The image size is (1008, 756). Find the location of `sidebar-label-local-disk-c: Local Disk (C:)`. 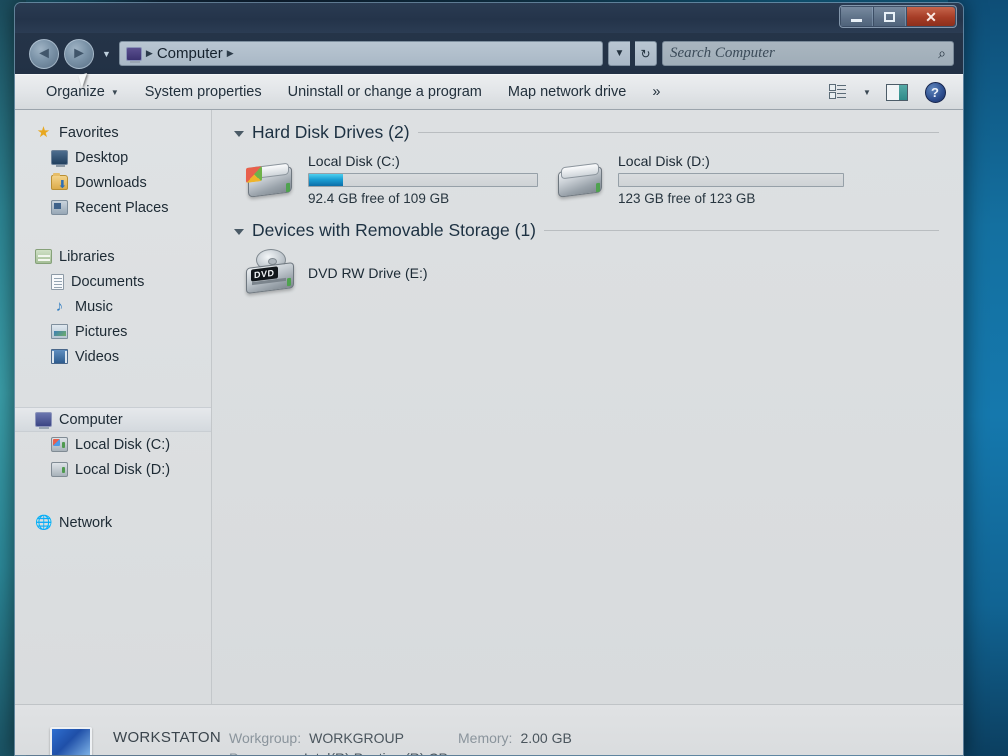

sidebar-label-local-disk-c: Local Disk (C:) is located at coordinates (123, 444).